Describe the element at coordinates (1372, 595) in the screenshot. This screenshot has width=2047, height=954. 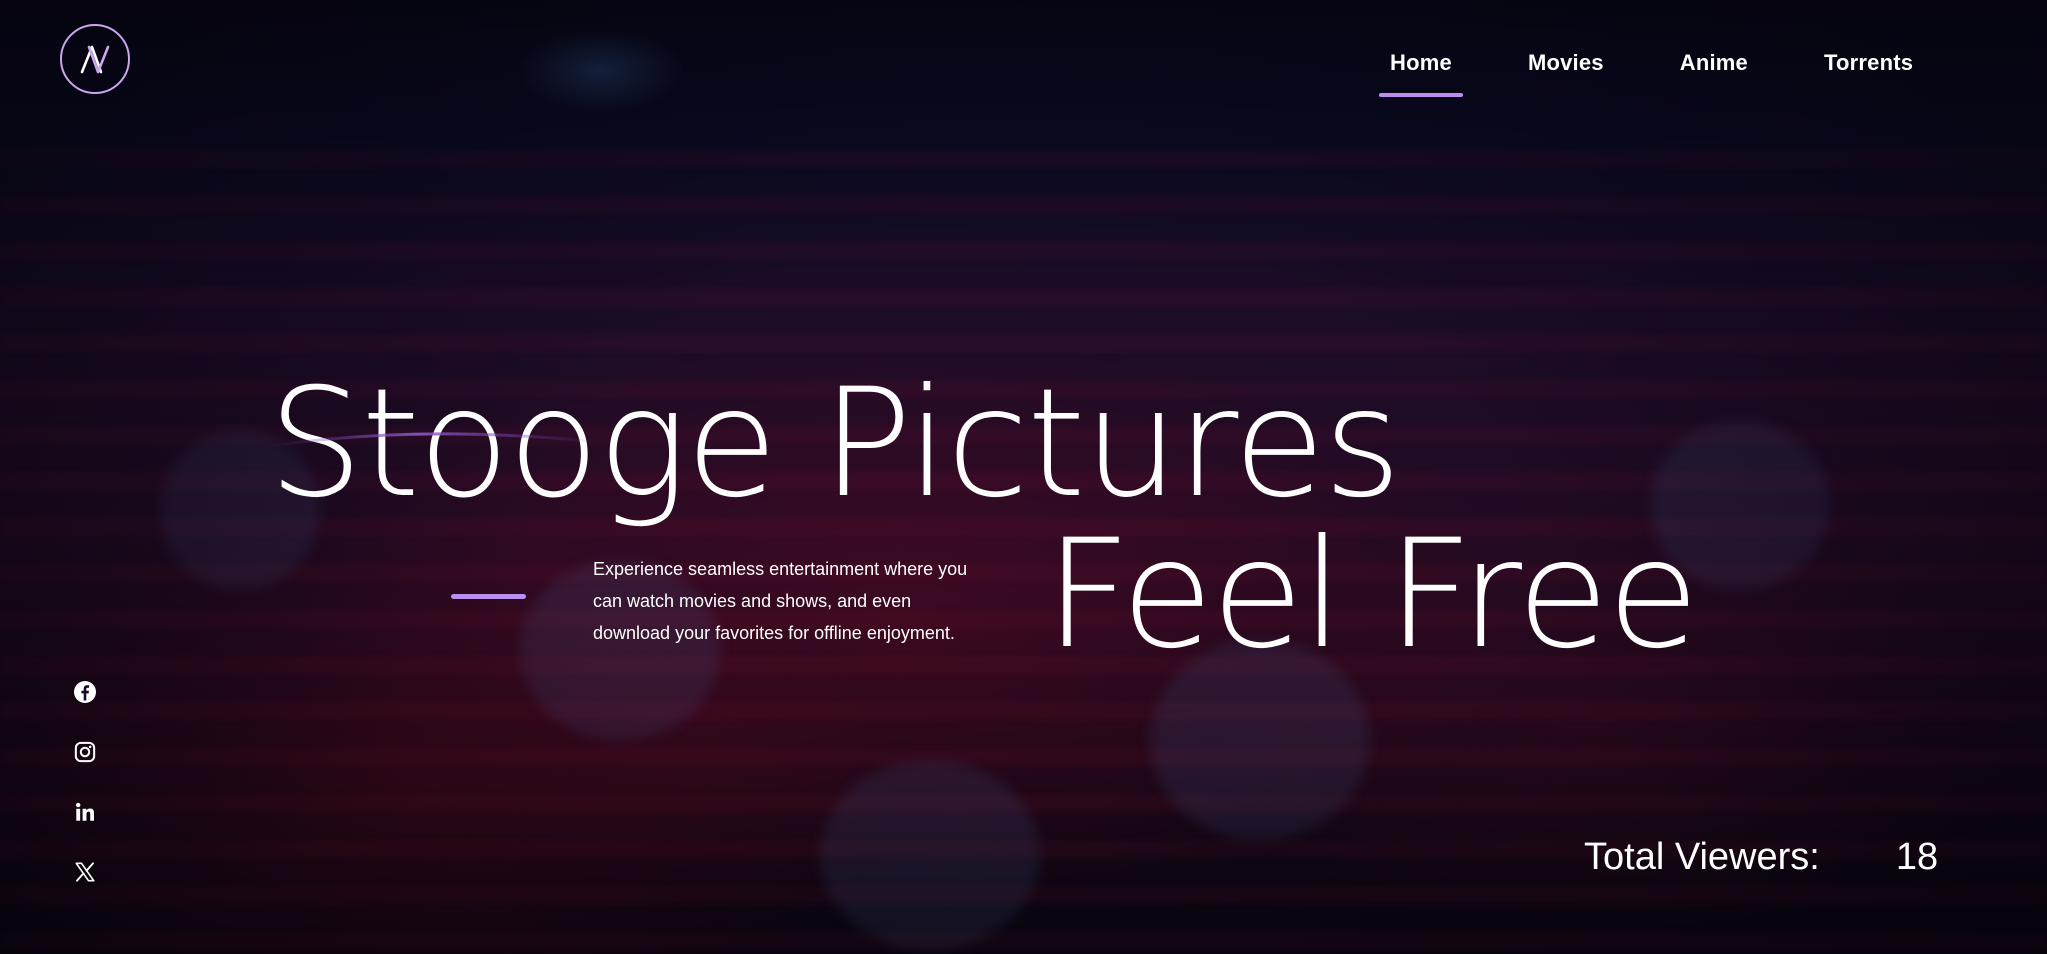
I see `hero-tagline: Feel Free` at that location.